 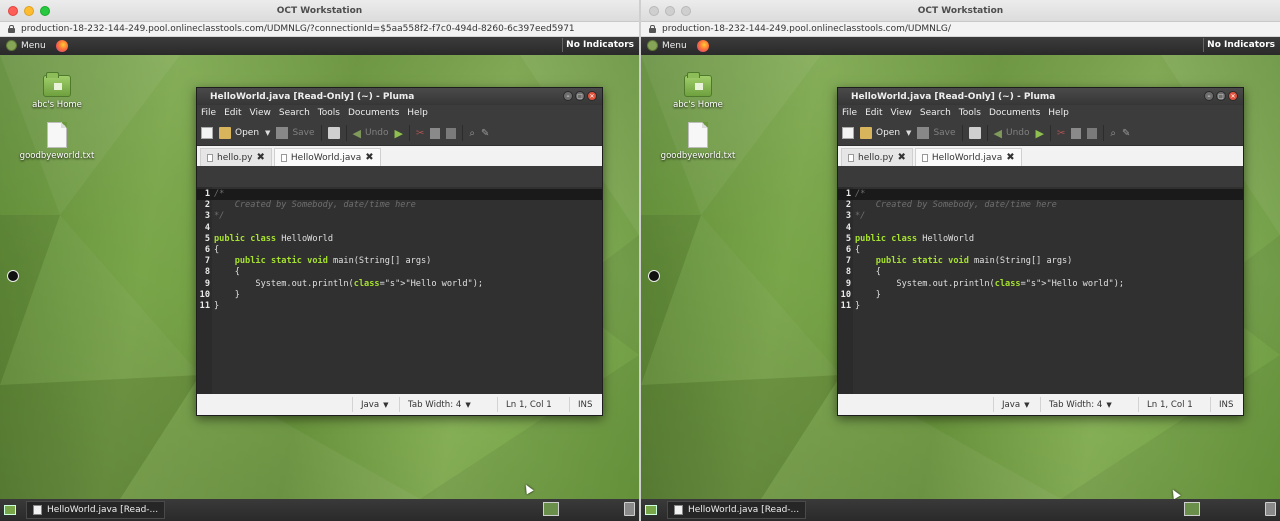 I want to click on menu-tools: Tools, so click(x=970, y=113).